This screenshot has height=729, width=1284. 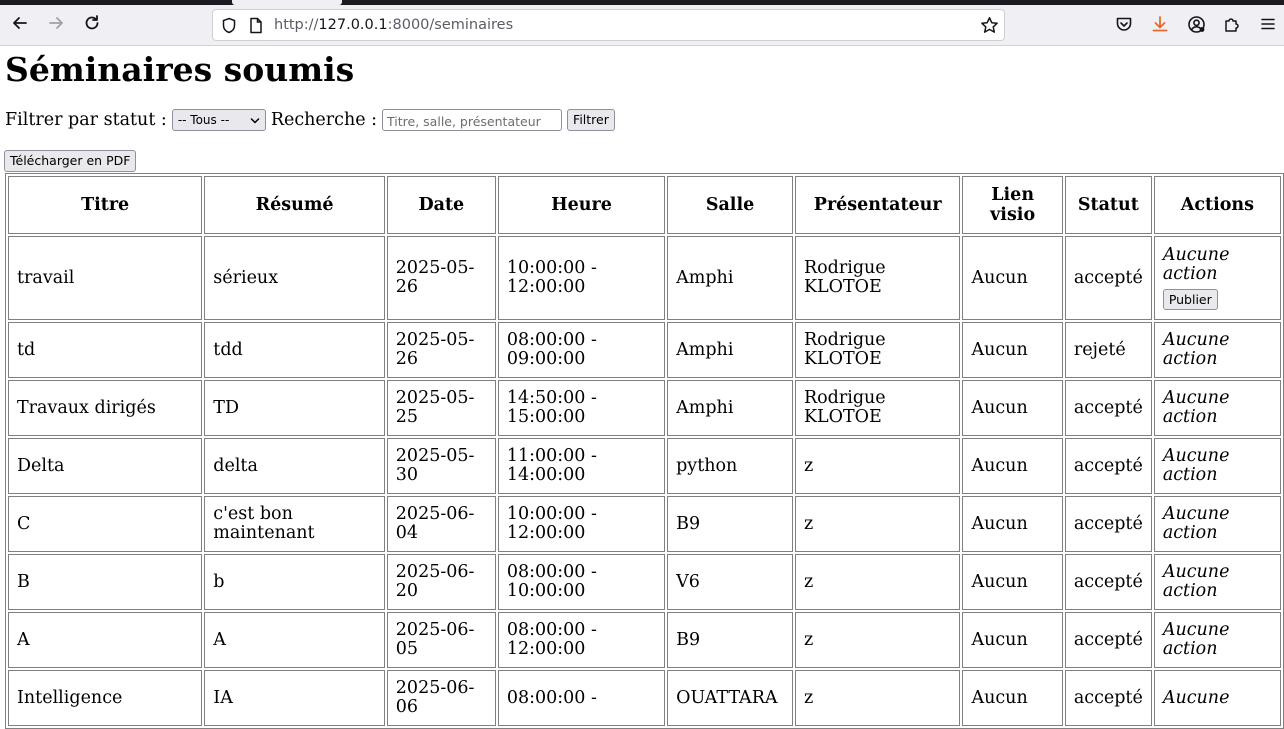 What do you see at coordinates (294, 698) in the screenshot?
I see `cell-resume: IA` at bounding box center [294, 698].